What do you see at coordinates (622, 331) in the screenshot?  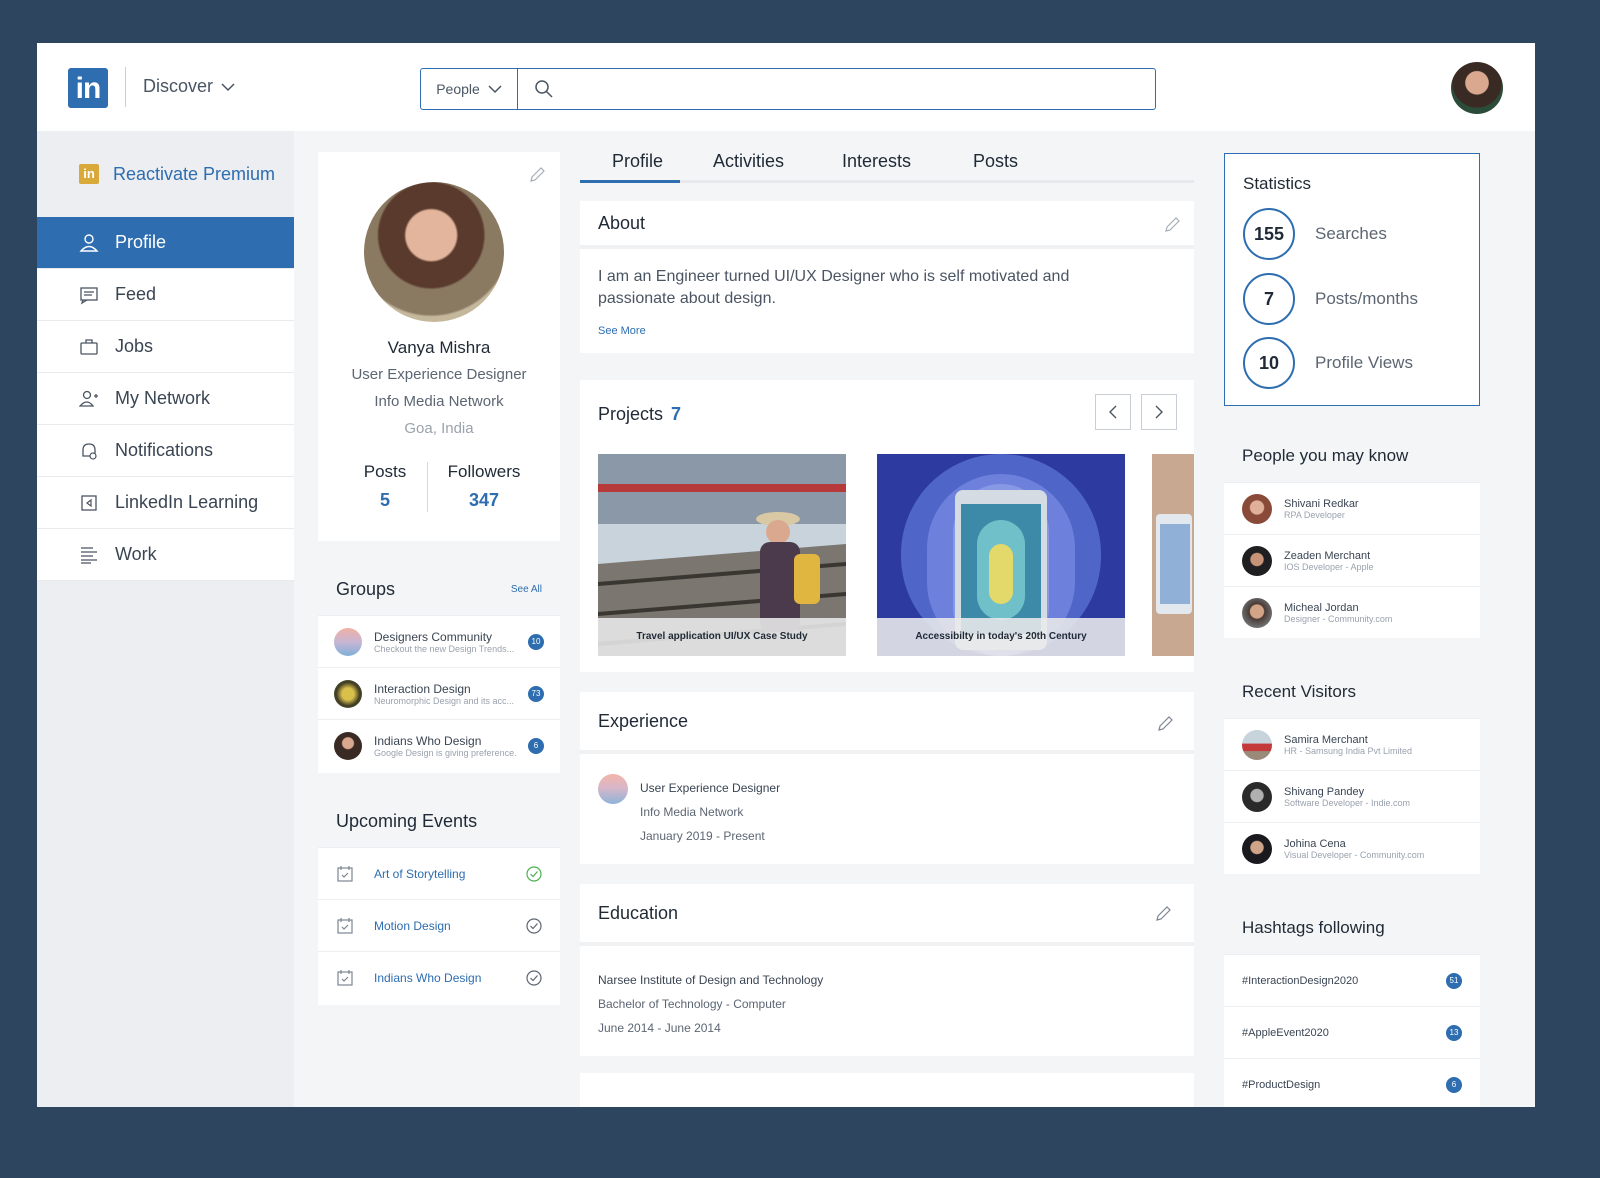 I see `see-more-link: See More` at bounding box center [622, 331].